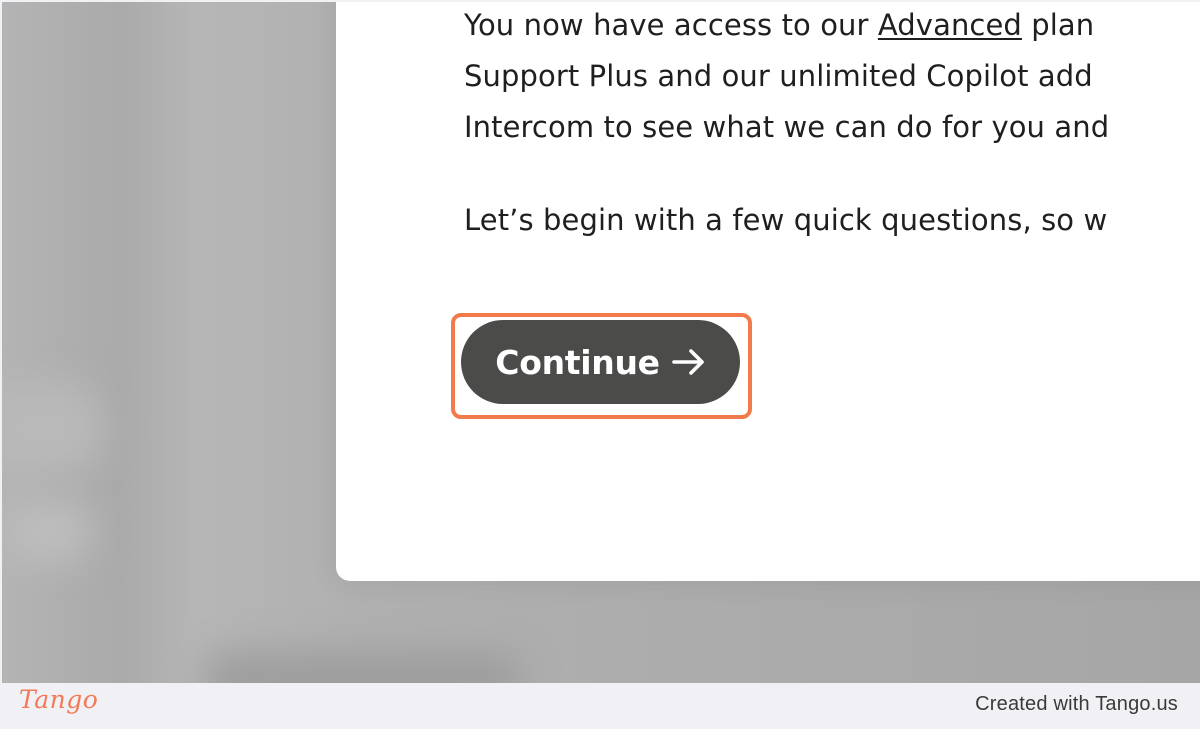 Image resolution: width=1200 pixels, height=729 pixels. I want to click on continue-button: Continue, so click(600, 362).